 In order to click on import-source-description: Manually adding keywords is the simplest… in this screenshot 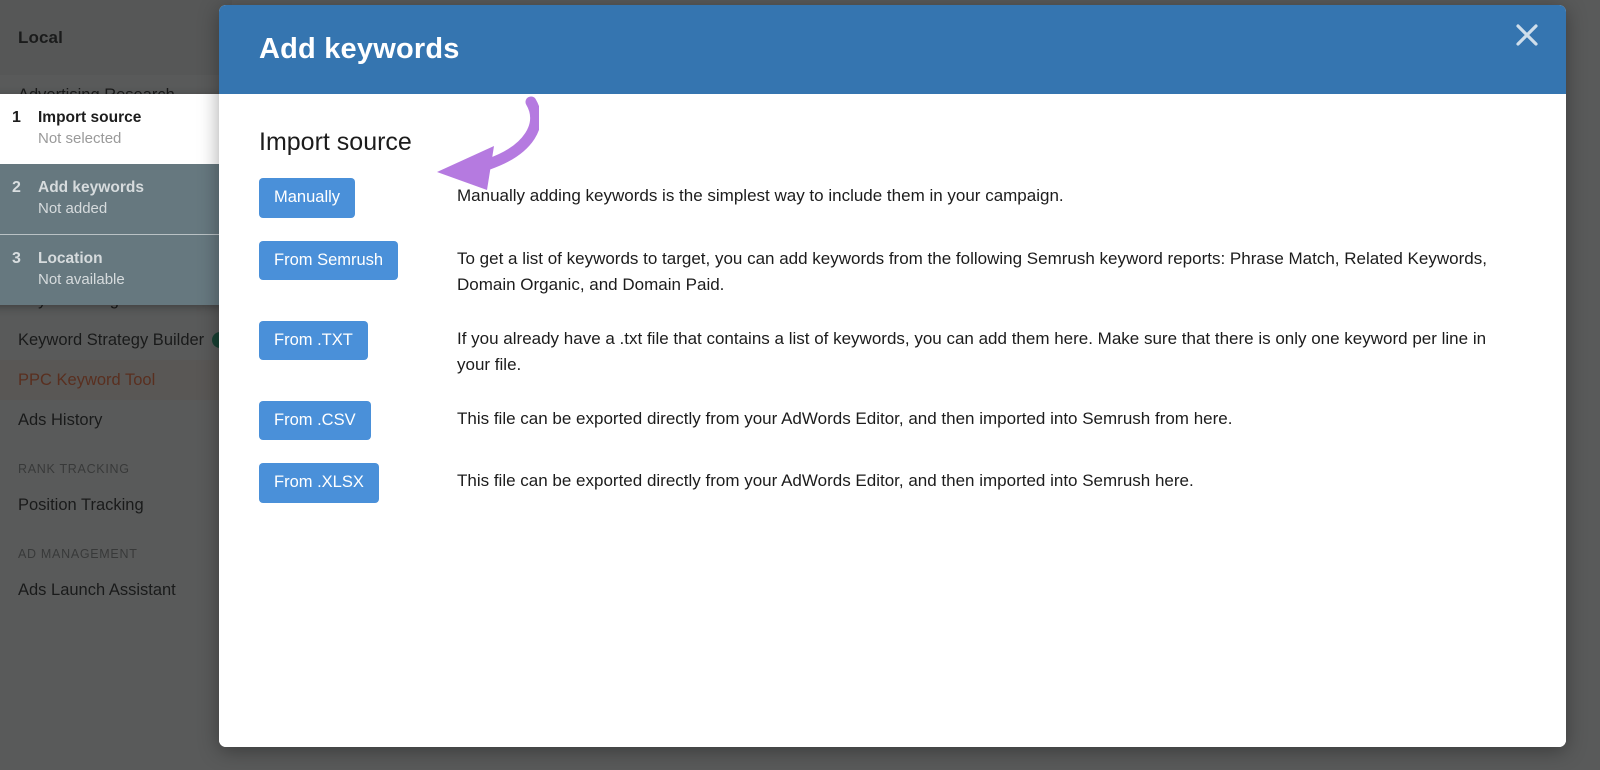, I will do `click(760, 195)`.